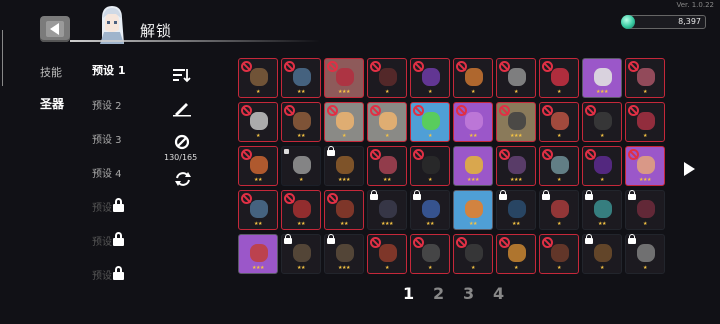  What do you see at coordinates (107, 104) in the screenshot?
I see `preset-2: 预设 2` at bounding box center [107, 104].